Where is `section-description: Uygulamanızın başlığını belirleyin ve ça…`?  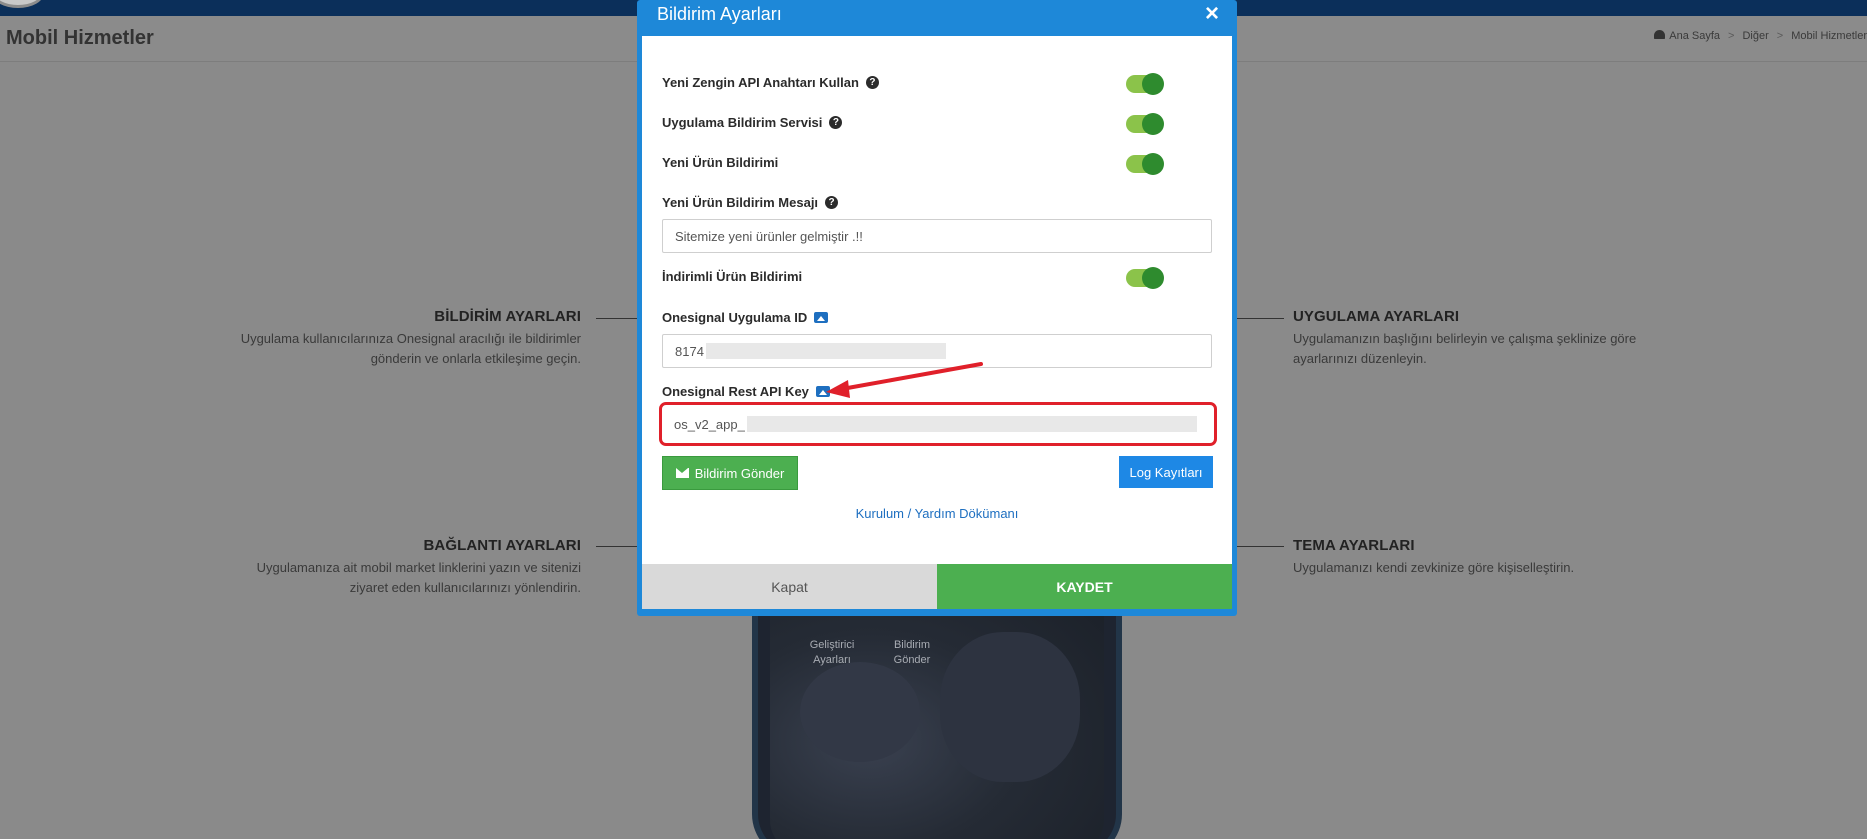
section-description: Uygulamanızın başlığını belirleyin ve ça… is located at coordinates (1465, 348).